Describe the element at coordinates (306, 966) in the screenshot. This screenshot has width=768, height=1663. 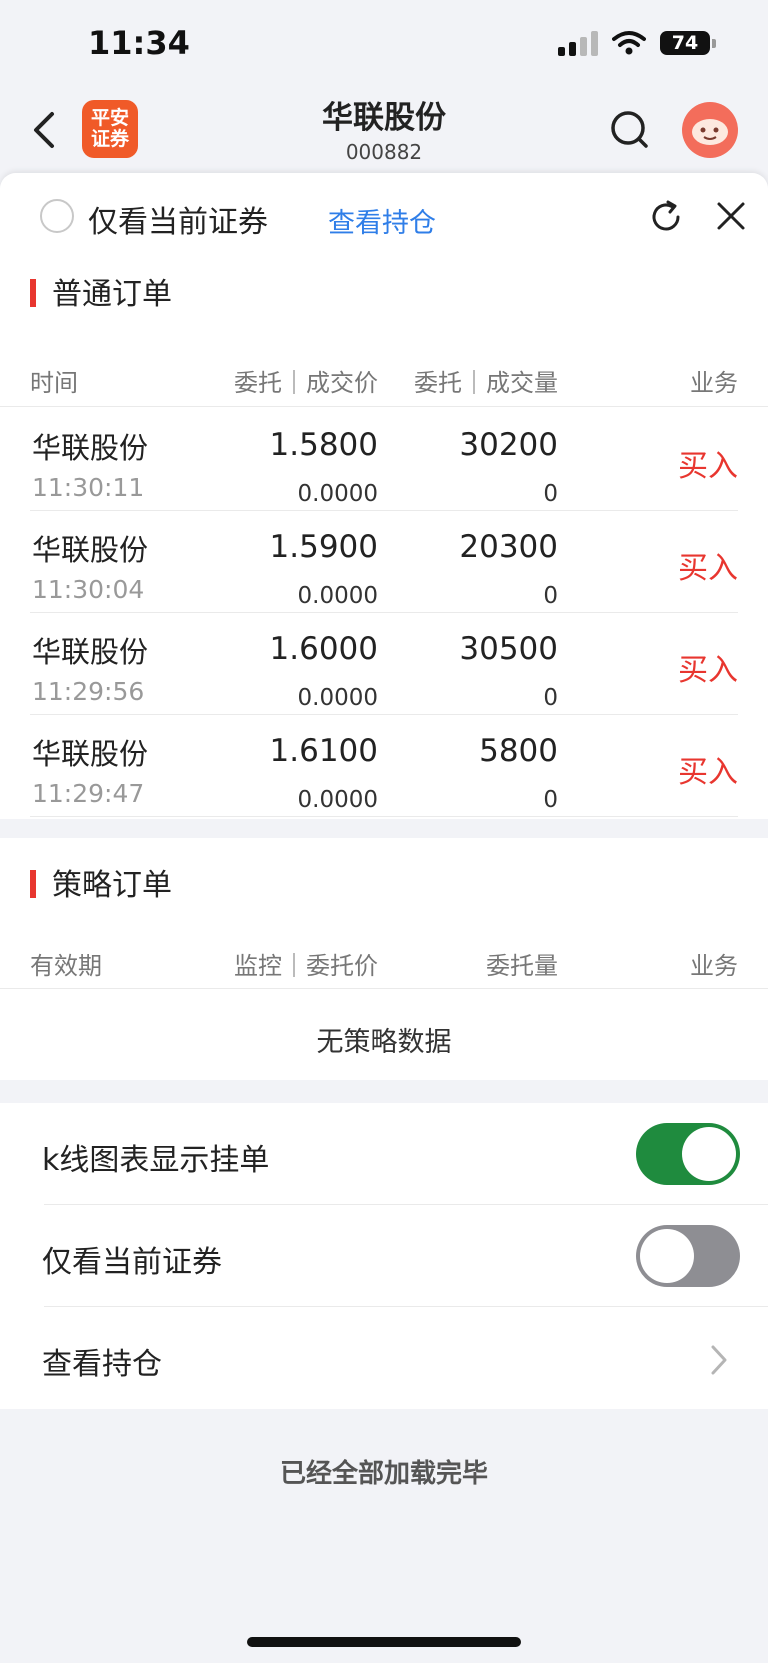
I see `col-head-monitor-price: 监控｜委托价` at that location.